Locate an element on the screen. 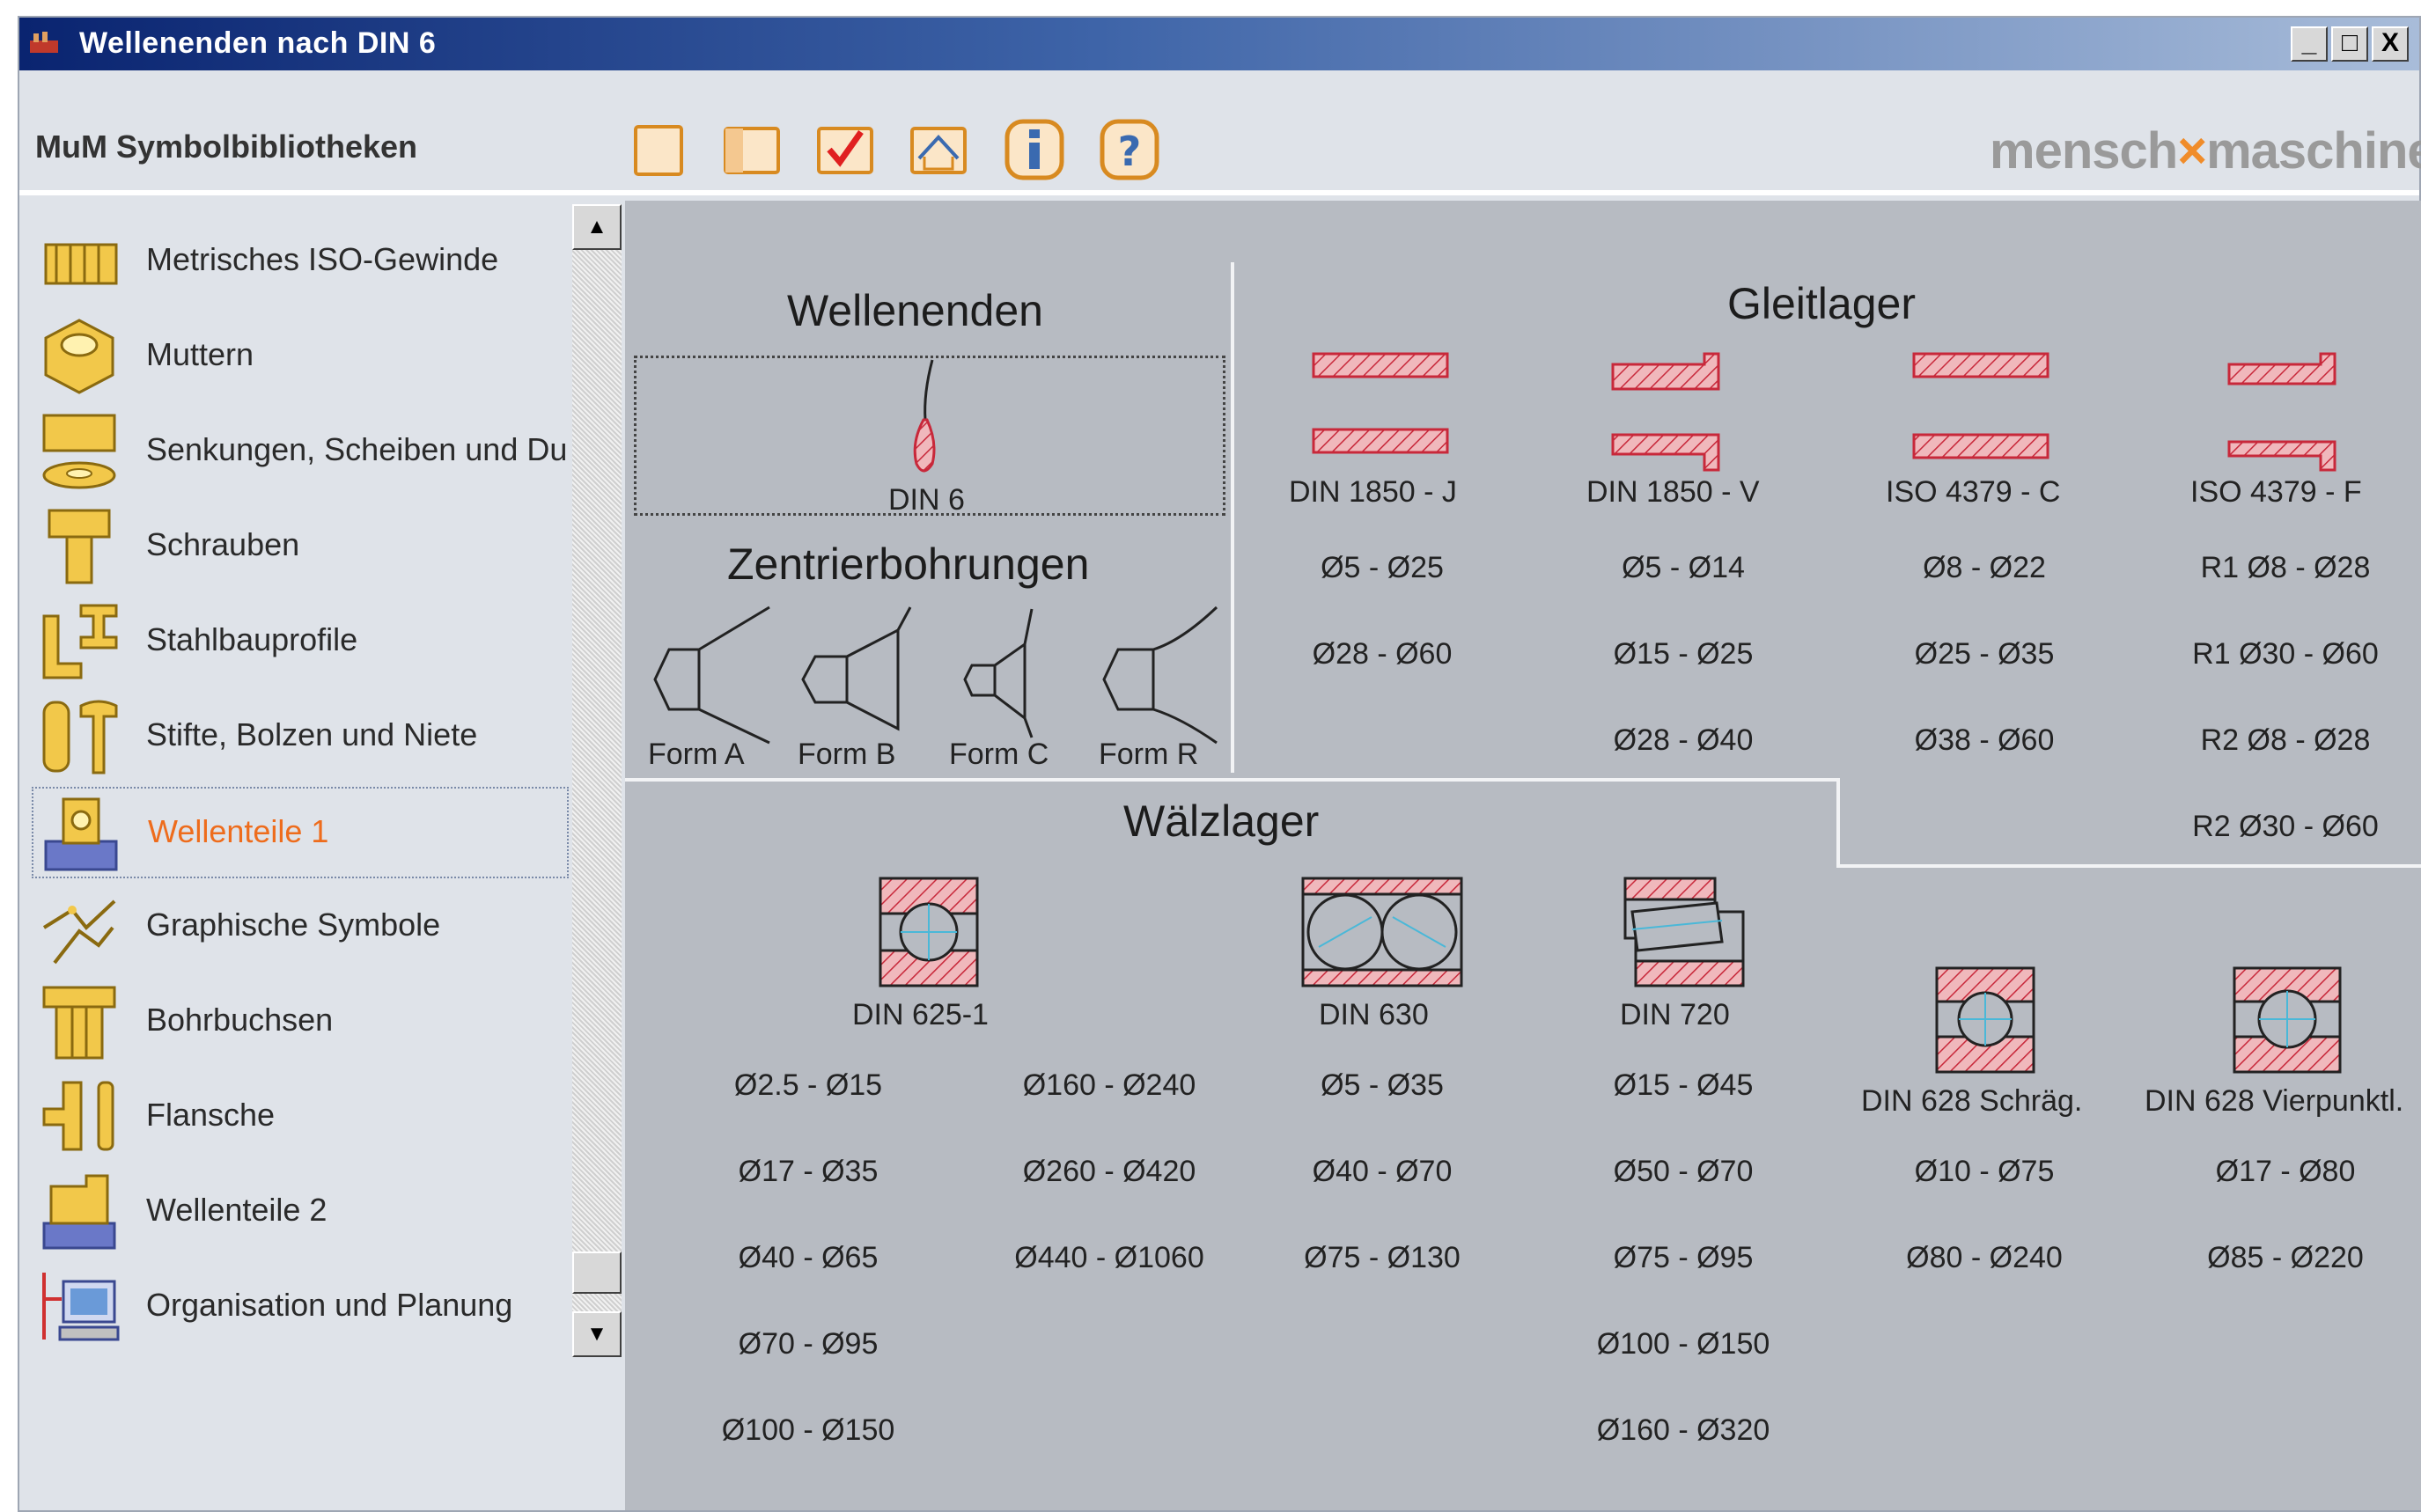 This screenshot has height=1512, width=2421. sidebar-item-label: Stifte, Bolzen und Niete is located at coordinates (312, 734).